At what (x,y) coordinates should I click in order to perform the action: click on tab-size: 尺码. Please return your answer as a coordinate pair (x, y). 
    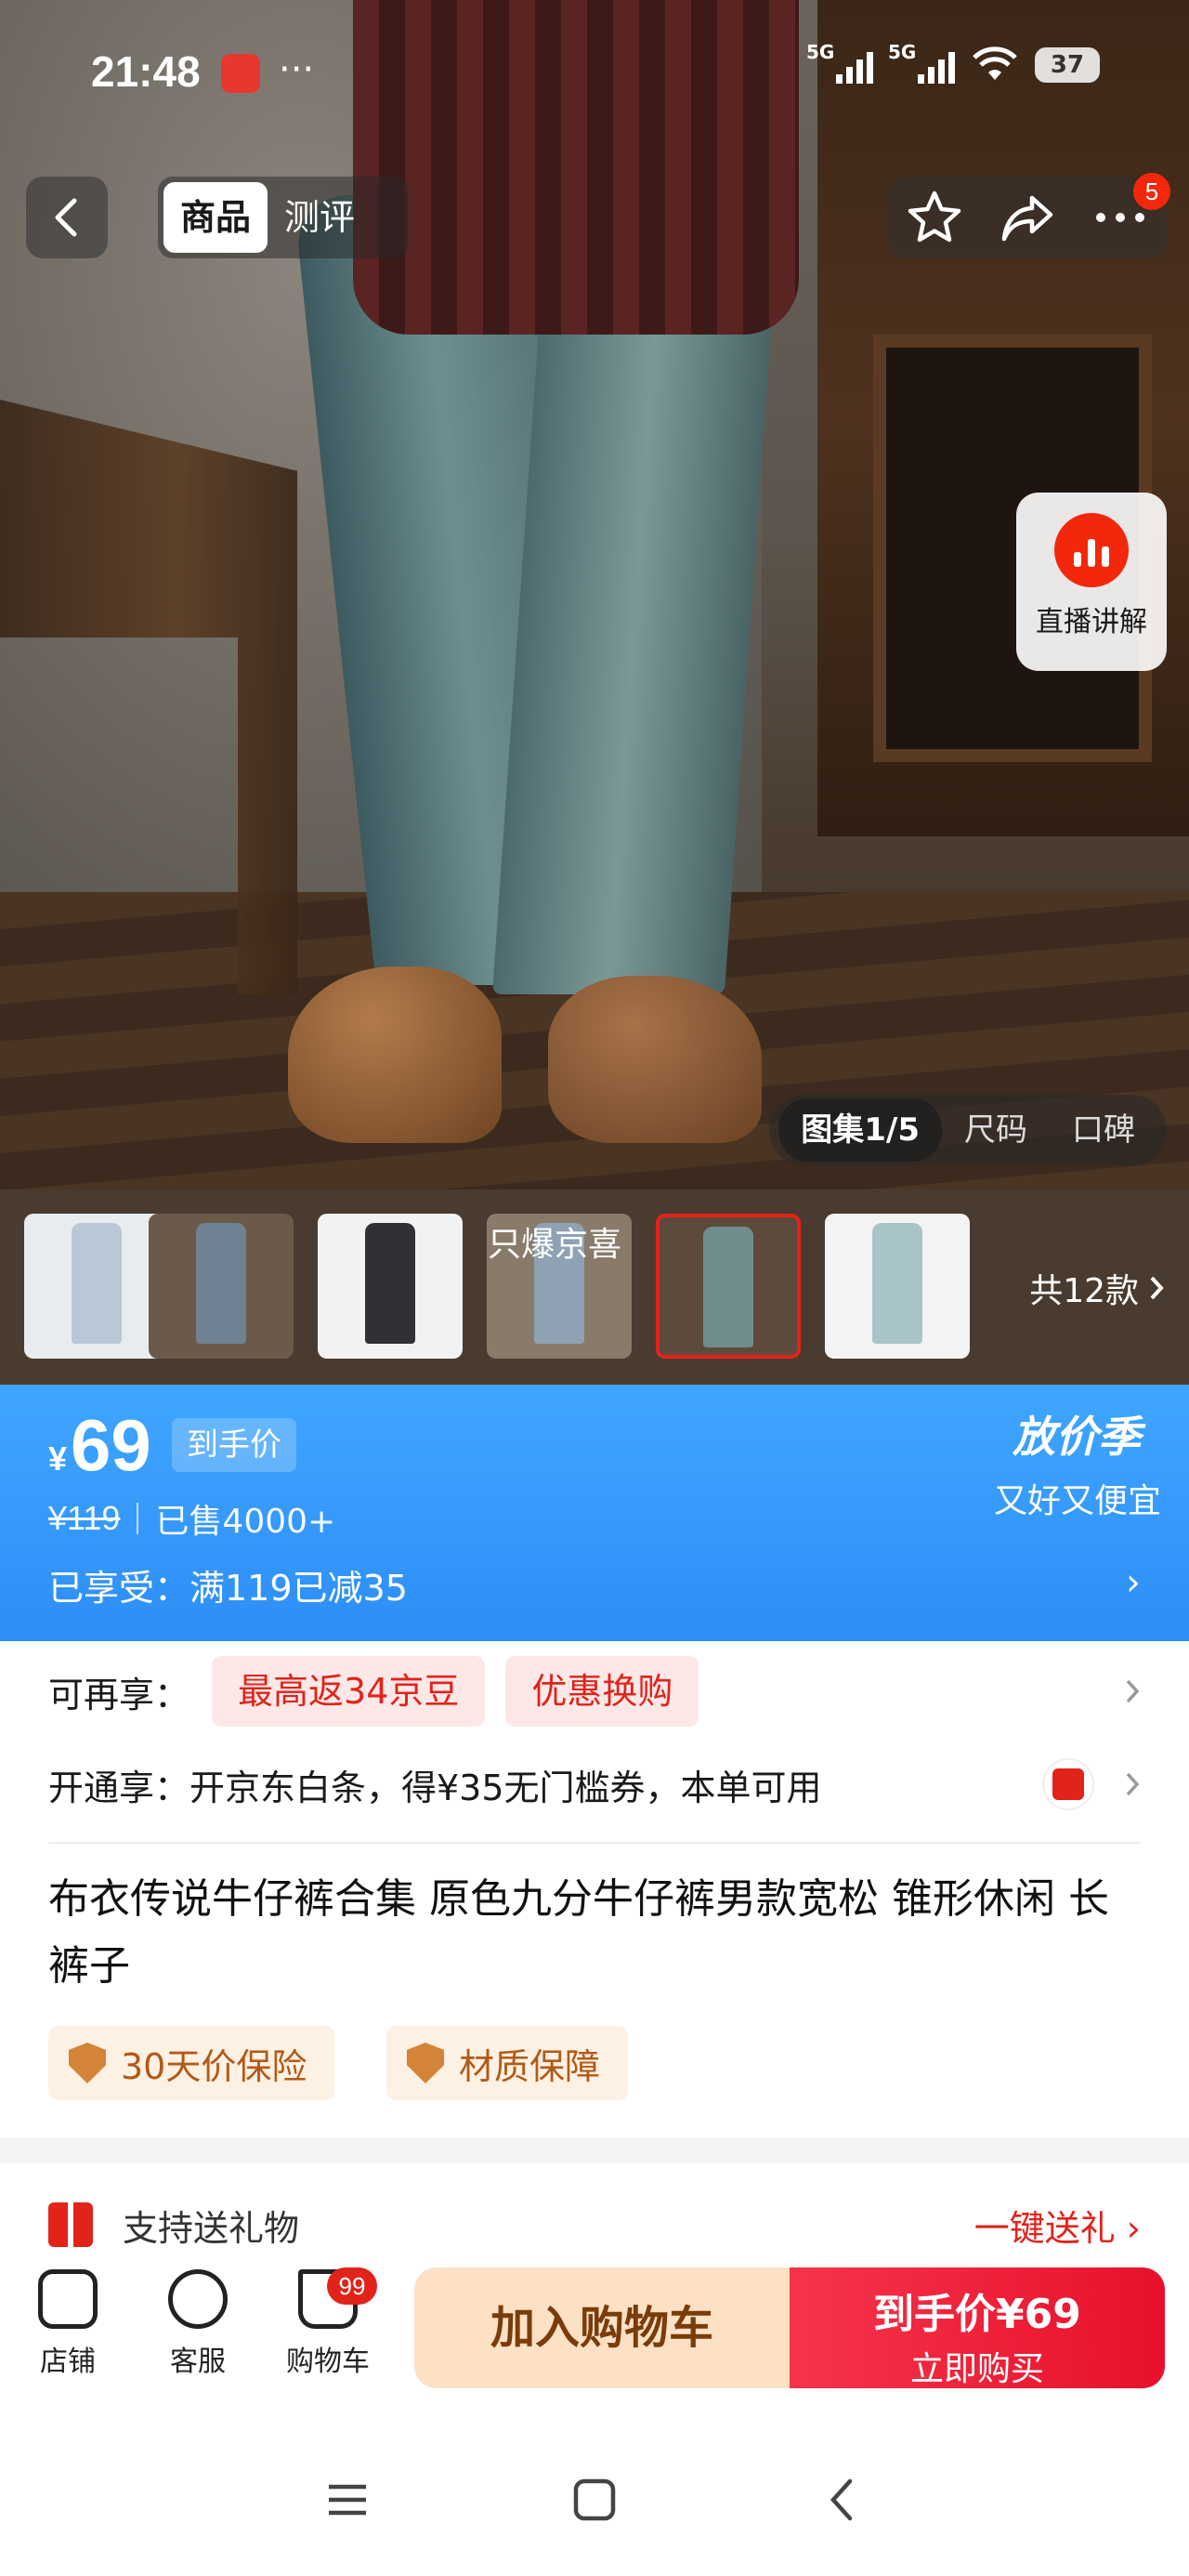
    Looking at the image, I should click on (996, 1130).